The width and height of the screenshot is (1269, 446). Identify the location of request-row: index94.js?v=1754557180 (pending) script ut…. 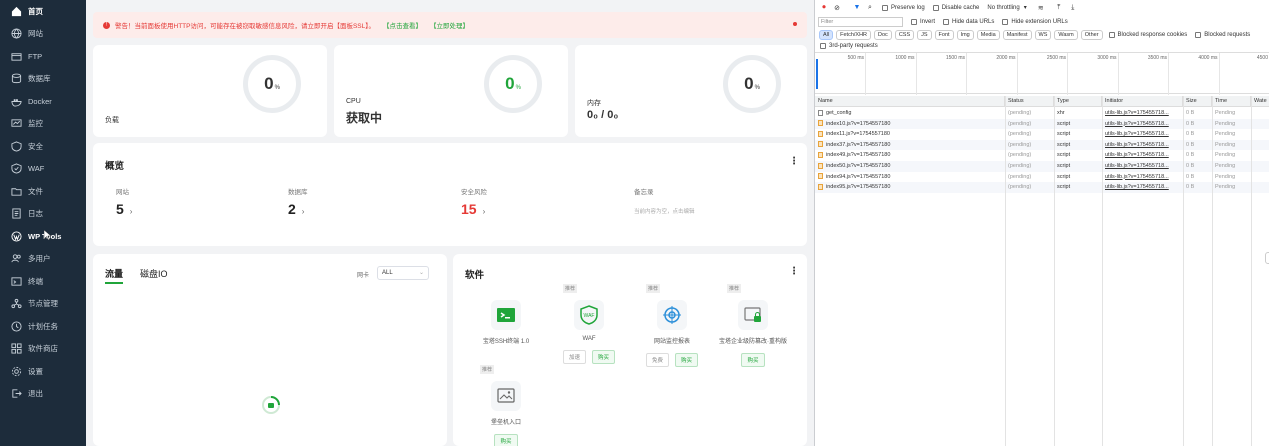
(1042, 177).